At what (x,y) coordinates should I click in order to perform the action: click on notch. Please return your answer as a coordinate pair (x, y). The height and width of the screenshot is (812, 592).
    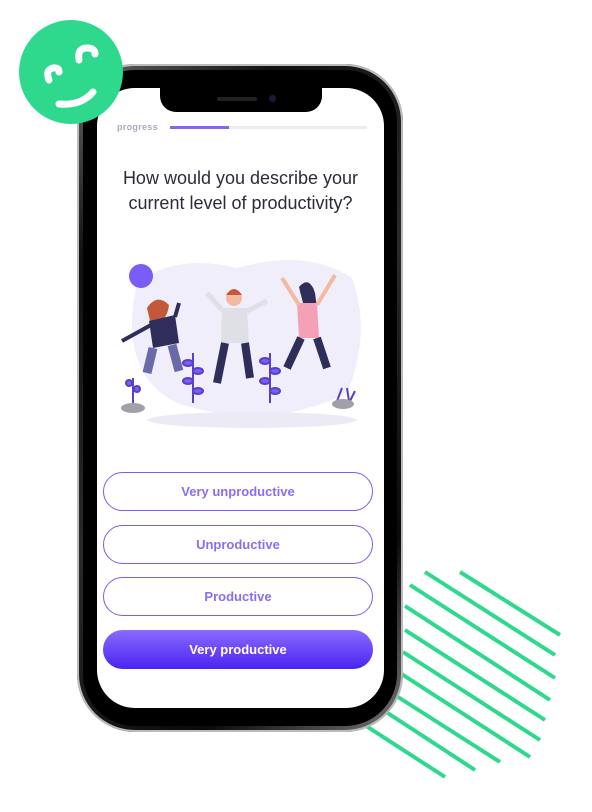
    Looking at the image, I should click on (241, 100).